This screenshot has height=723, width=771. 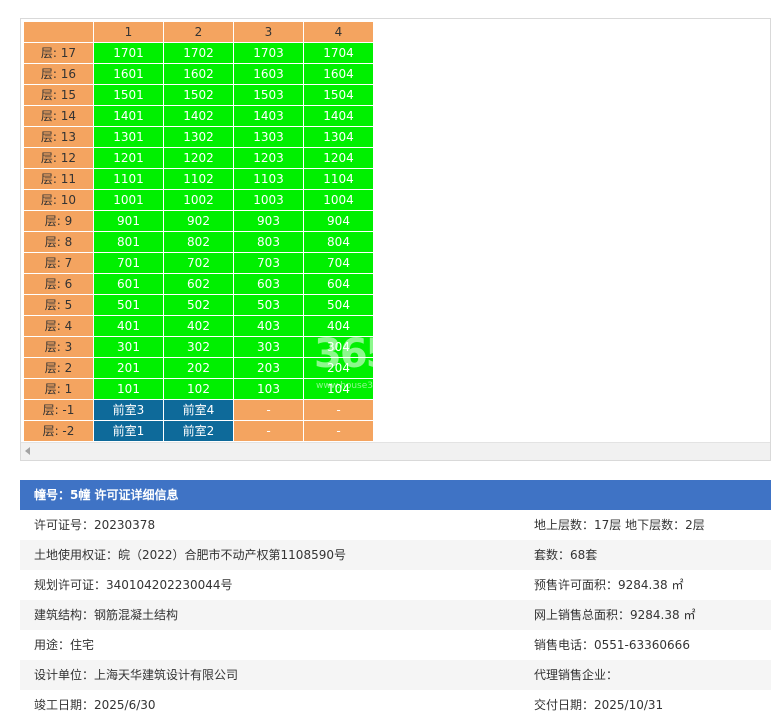 I want to click on info-row: 用途：住宅 销售电话：0551-63360666, so click(x=395, y=645).